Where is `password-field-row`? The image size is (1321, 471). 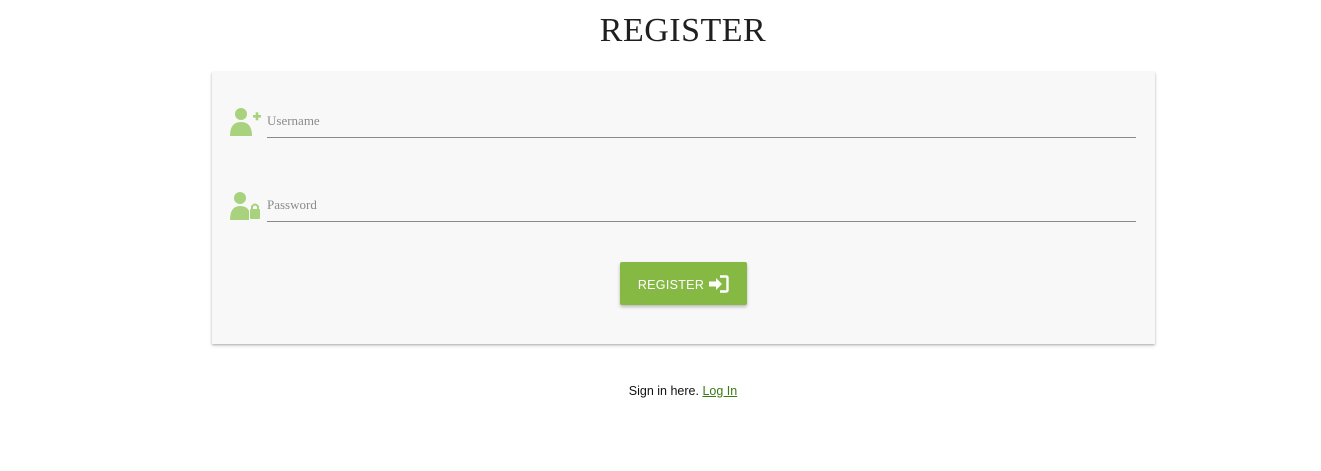 password-field-row is located at coordinates (683, 209).